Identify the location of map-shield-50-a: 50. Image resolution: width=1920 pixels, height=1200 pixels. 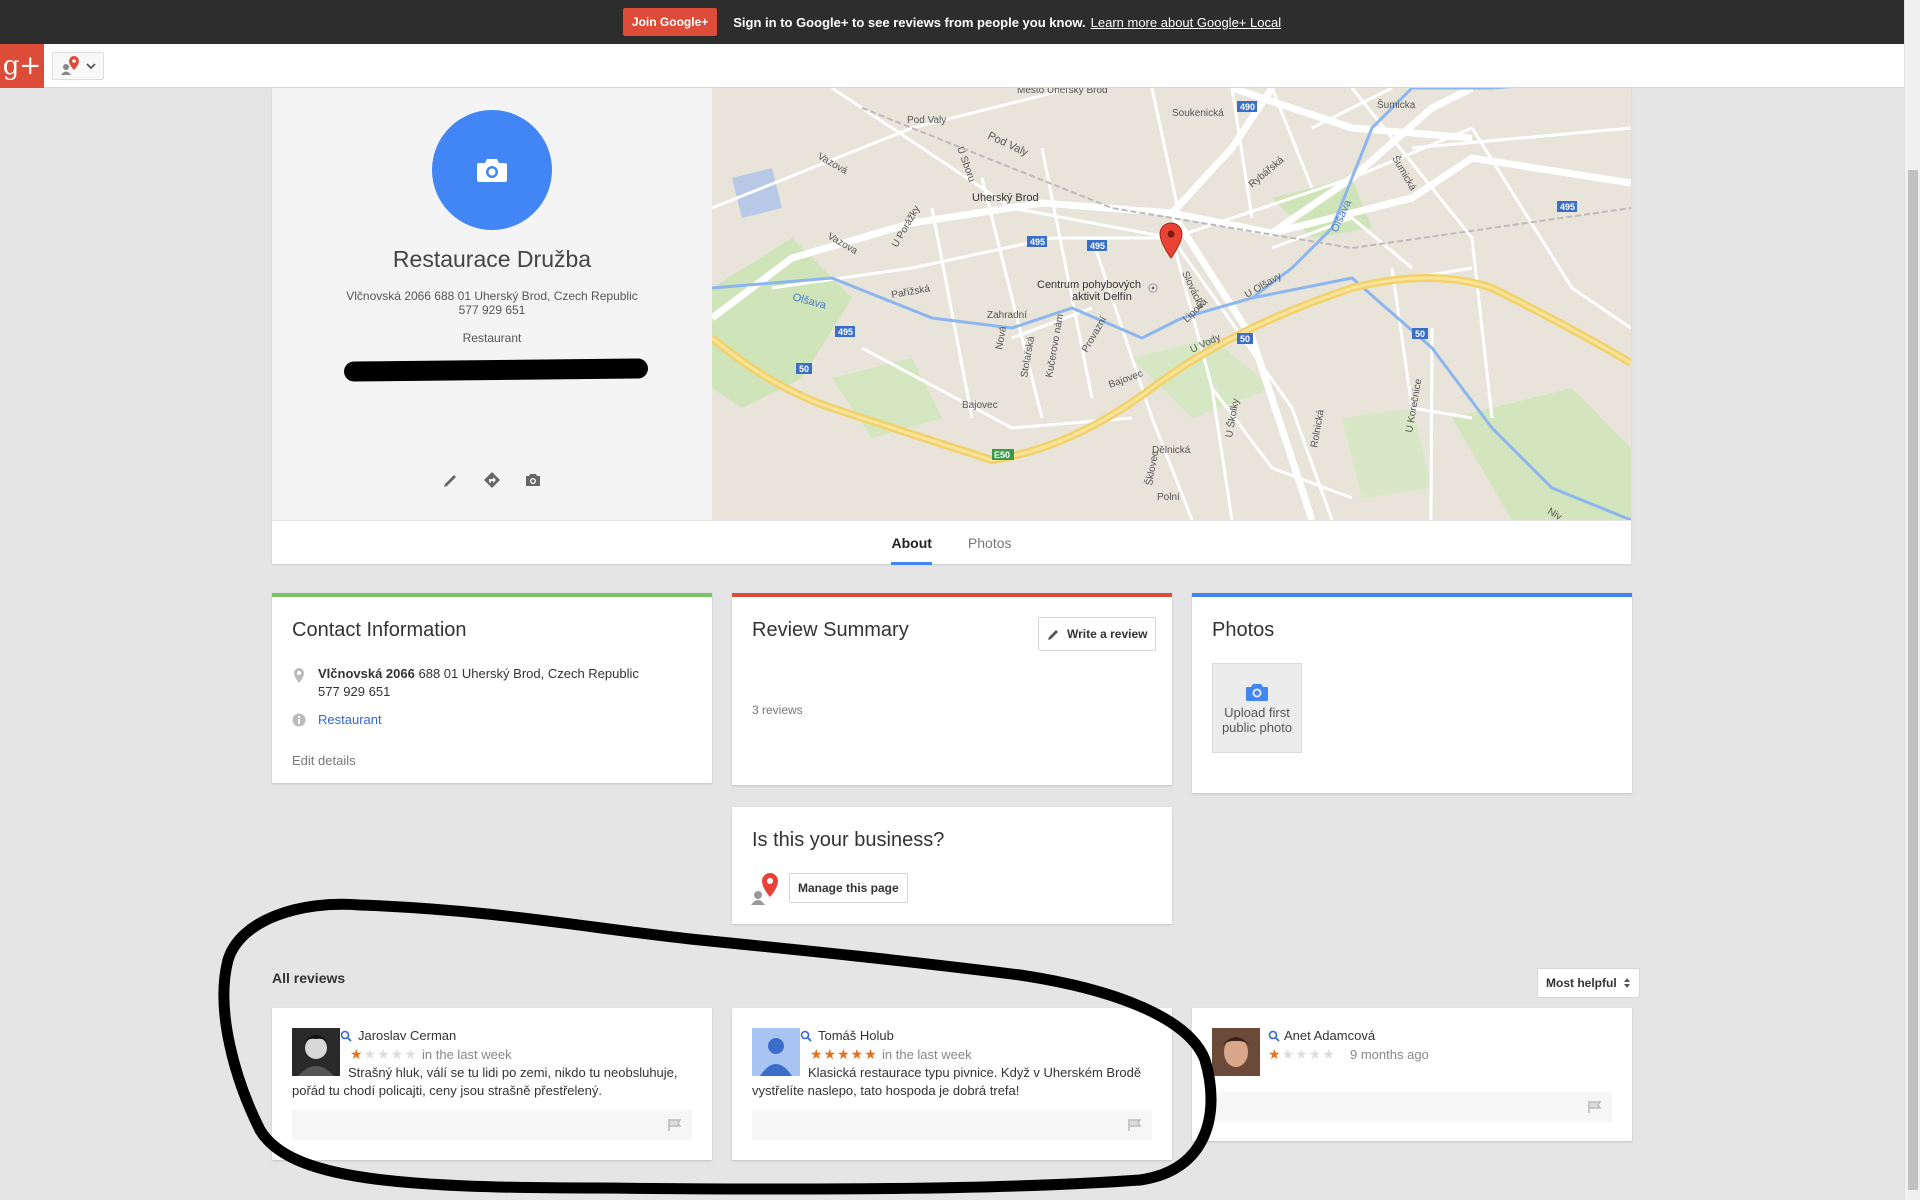
(804, 369).